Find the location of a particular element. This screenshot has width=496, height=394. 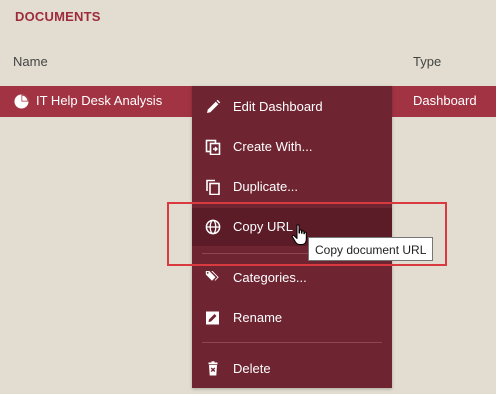

duplicate-icon is located at coordinates (213, 187).